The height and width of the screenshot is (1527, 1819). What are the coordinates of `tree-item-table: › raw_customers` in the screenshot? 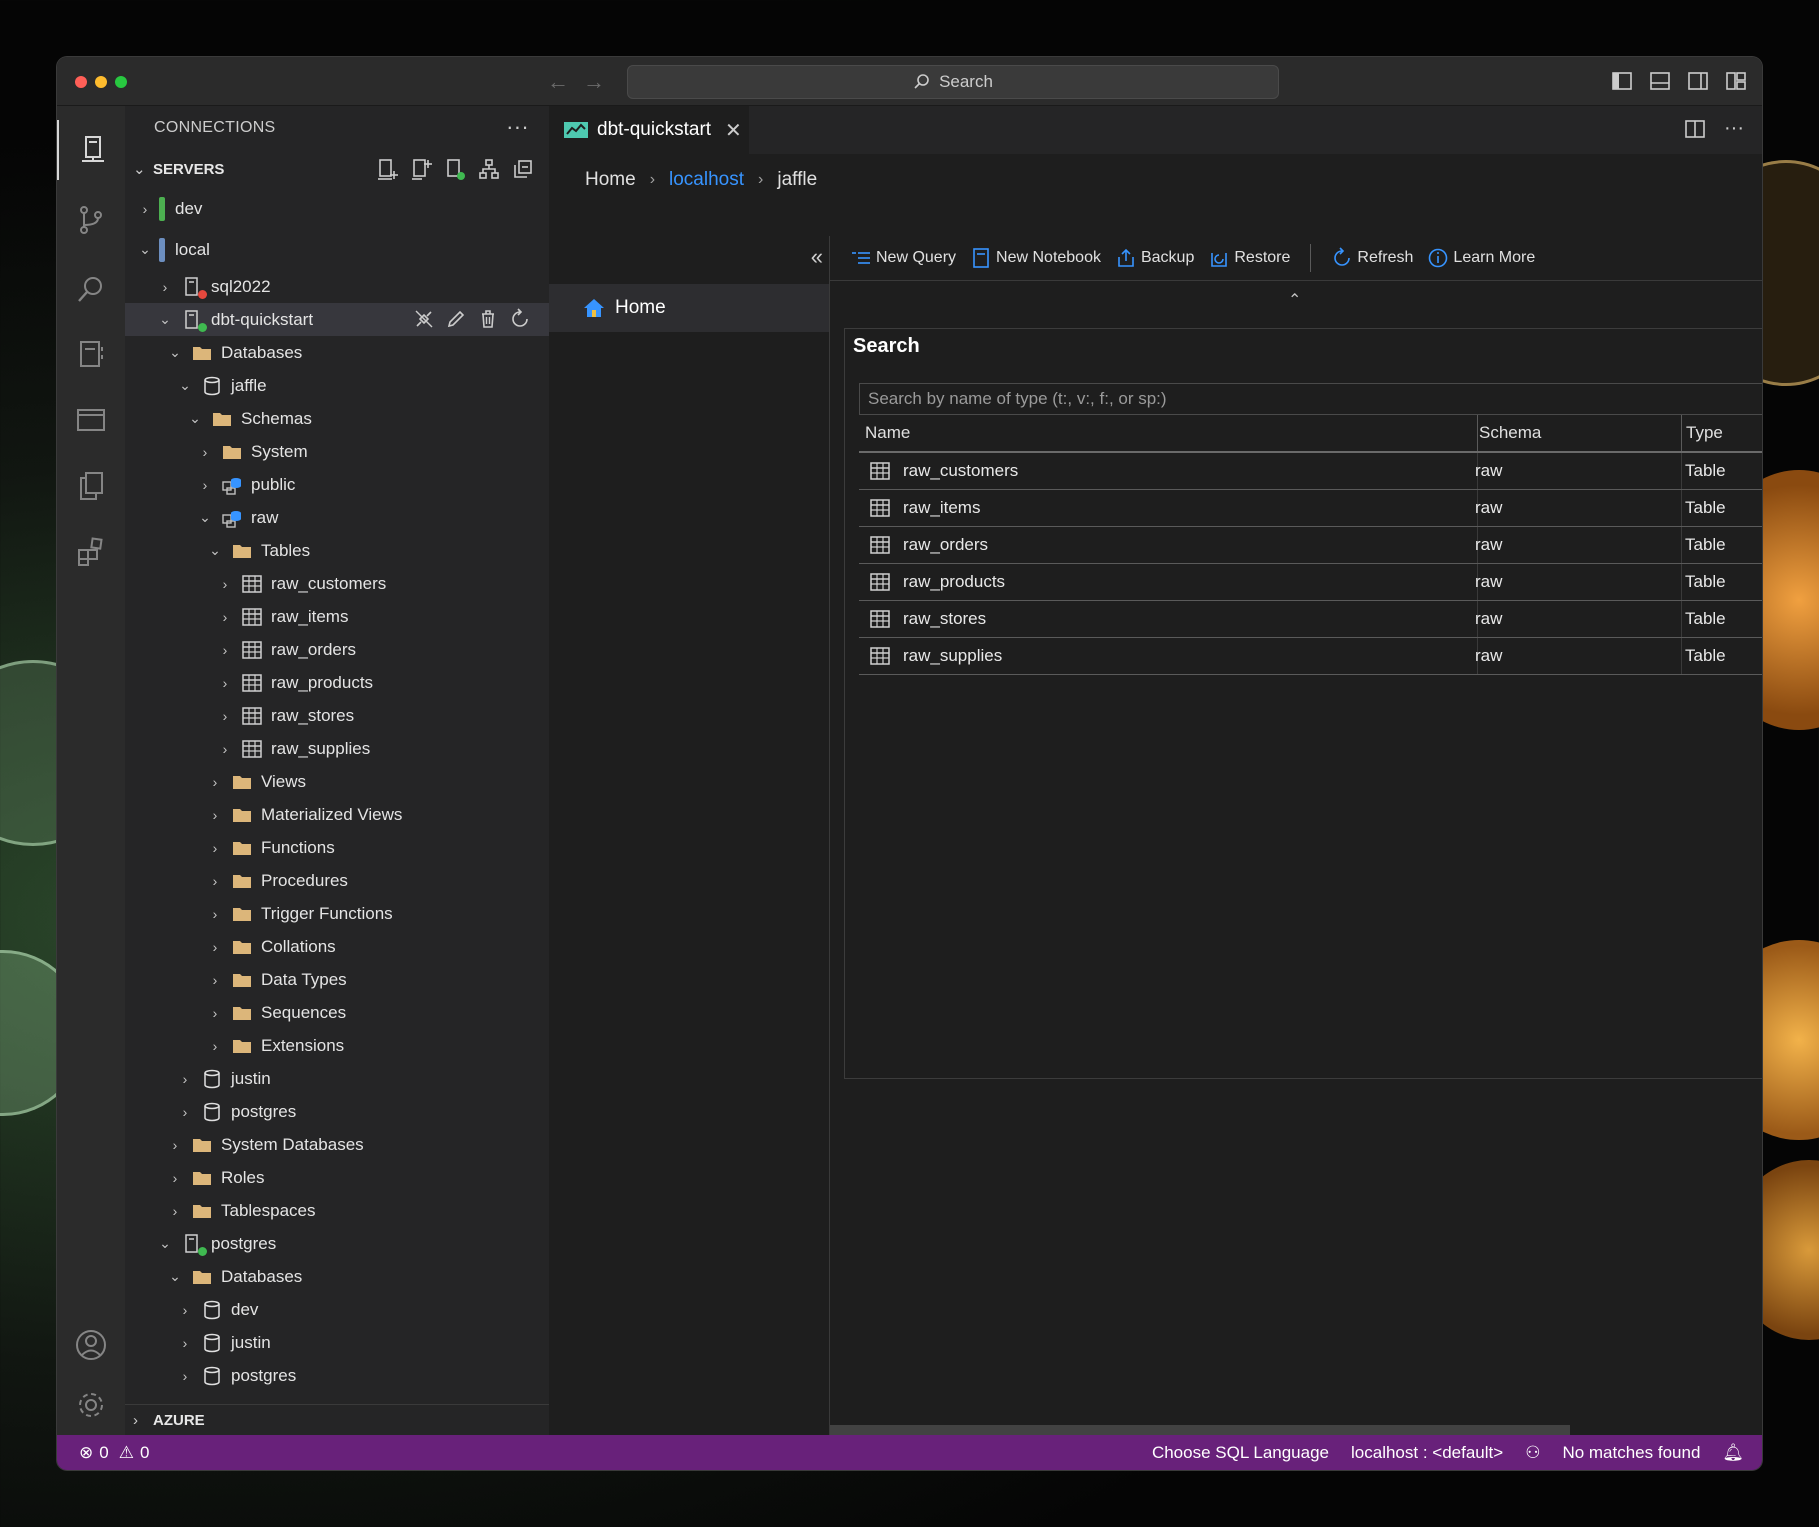 It's located at (337, 583).